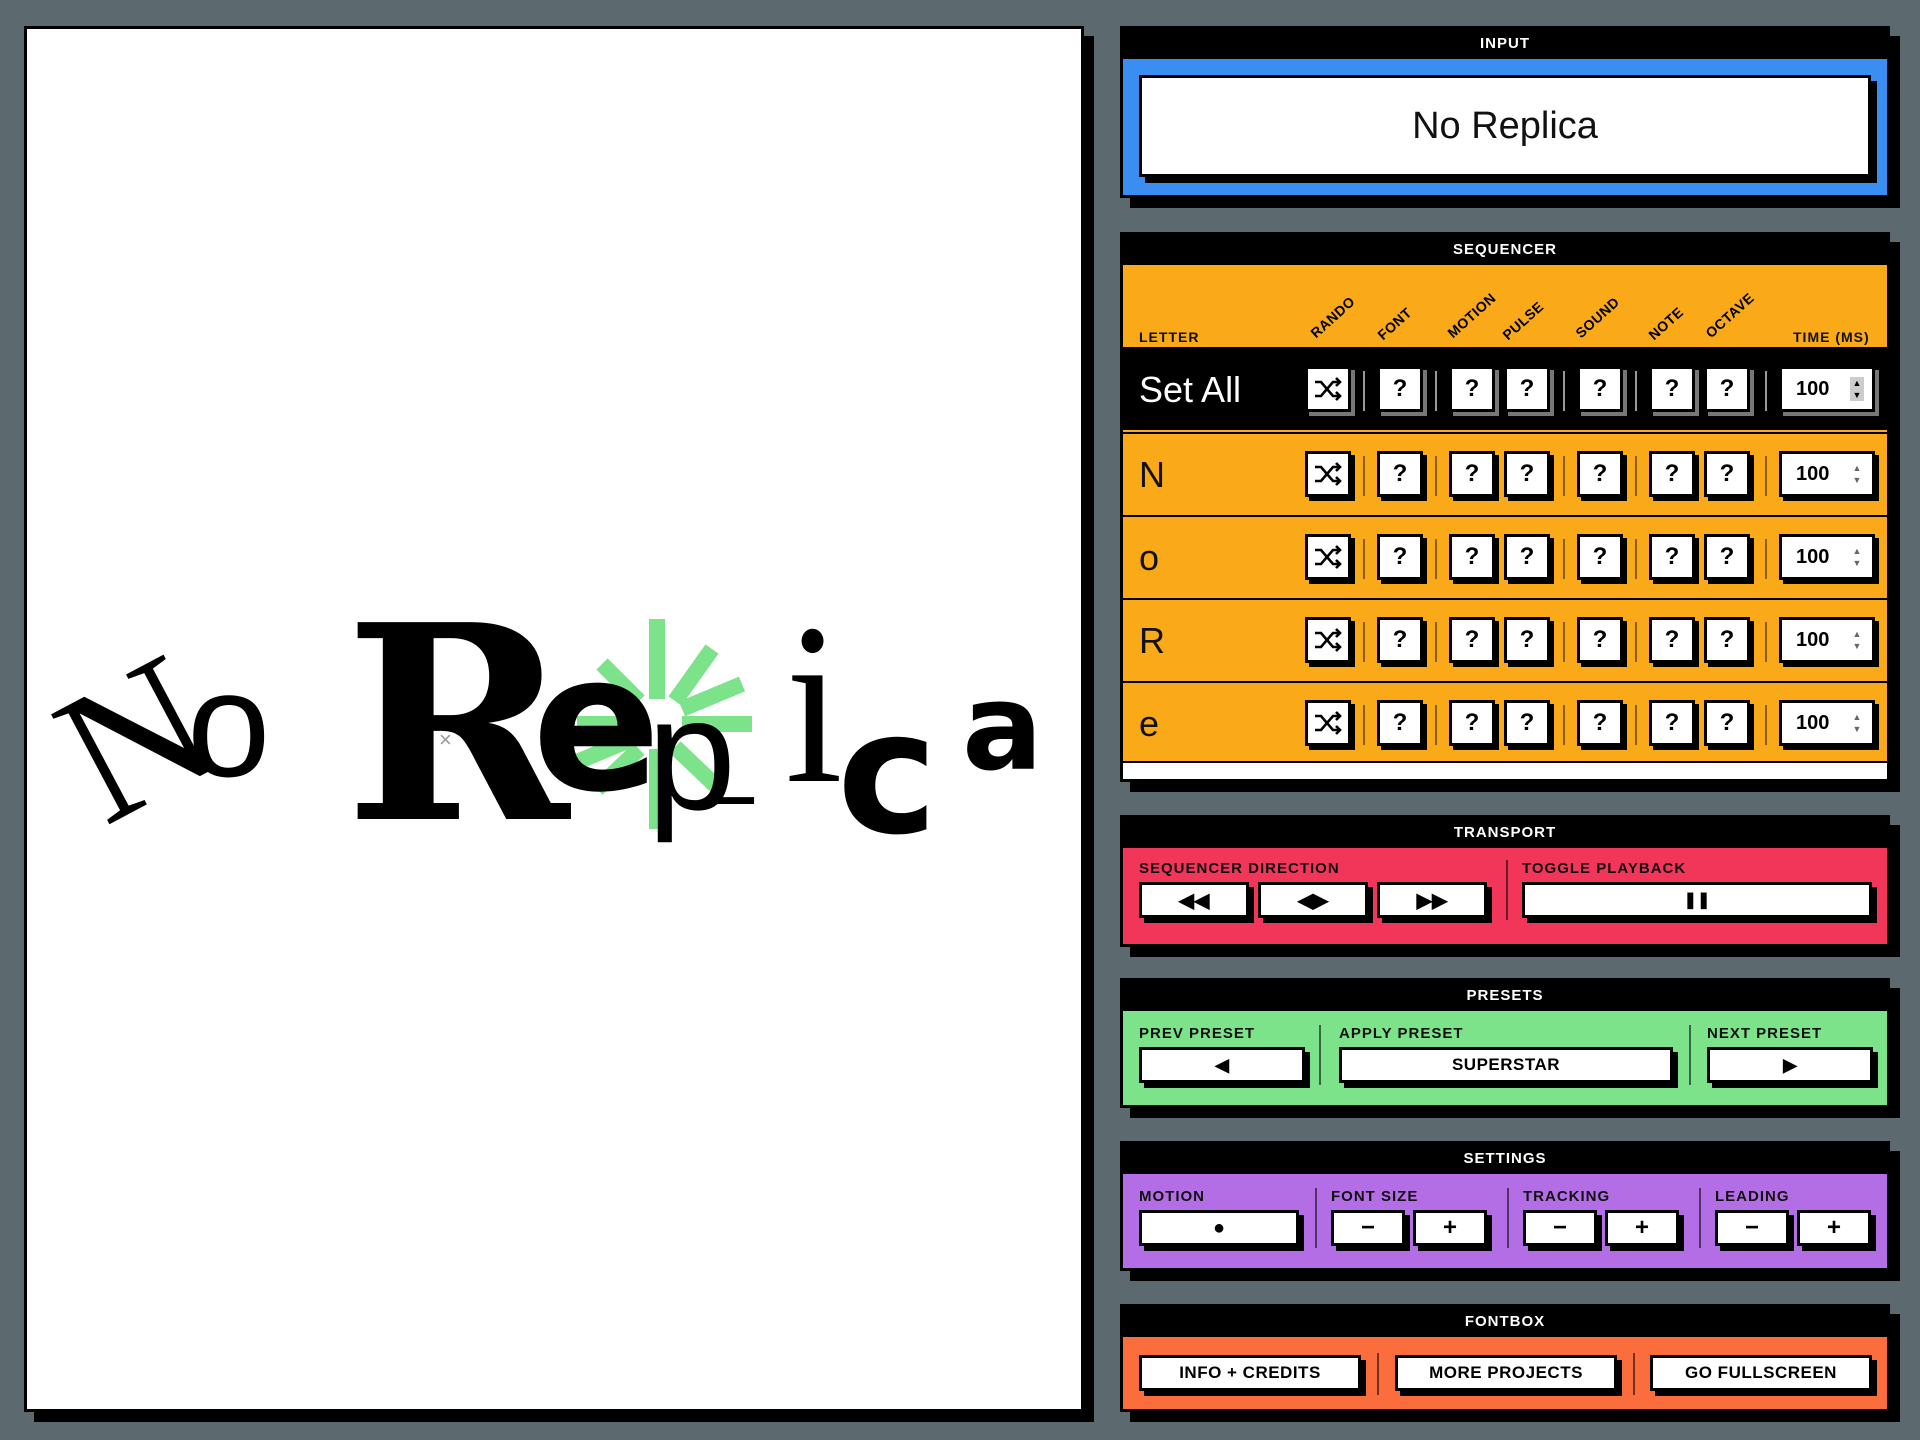  I want to click on next-preset-label: NEXT PRESET, so click(1765, 1033).